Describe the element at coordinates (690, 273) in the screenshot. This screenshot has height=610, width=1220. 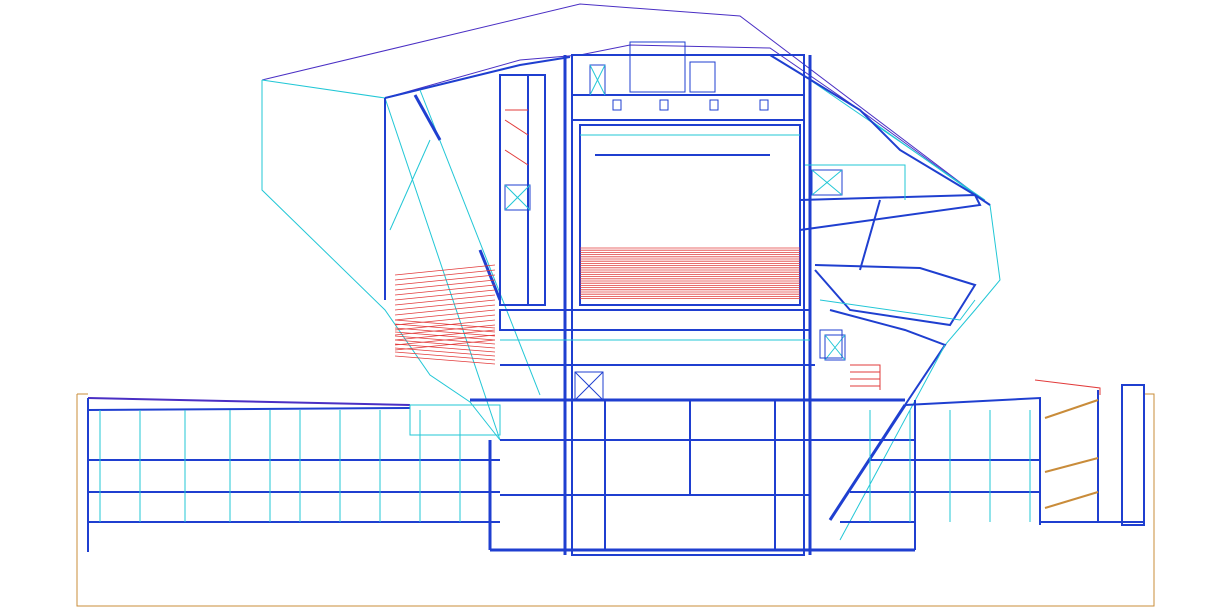
I see `main-hall-seating` at that location.